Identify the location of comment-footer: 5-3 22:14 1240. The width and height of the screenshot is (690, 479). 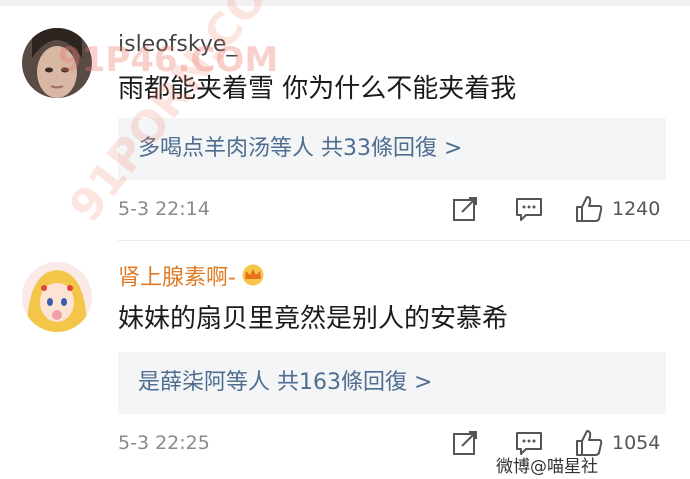
(393, 211).